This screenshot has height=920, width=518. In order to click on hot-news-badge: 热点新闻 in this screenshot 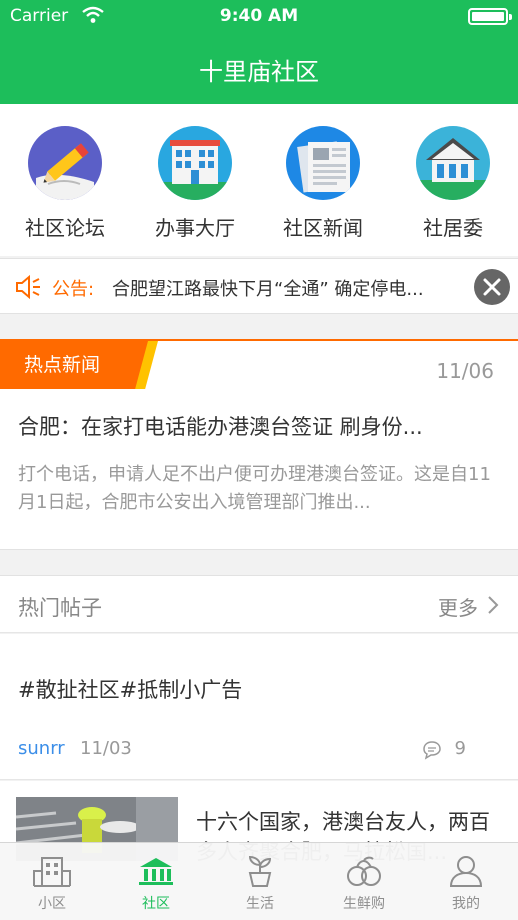, I will do `click(70, 365)`.